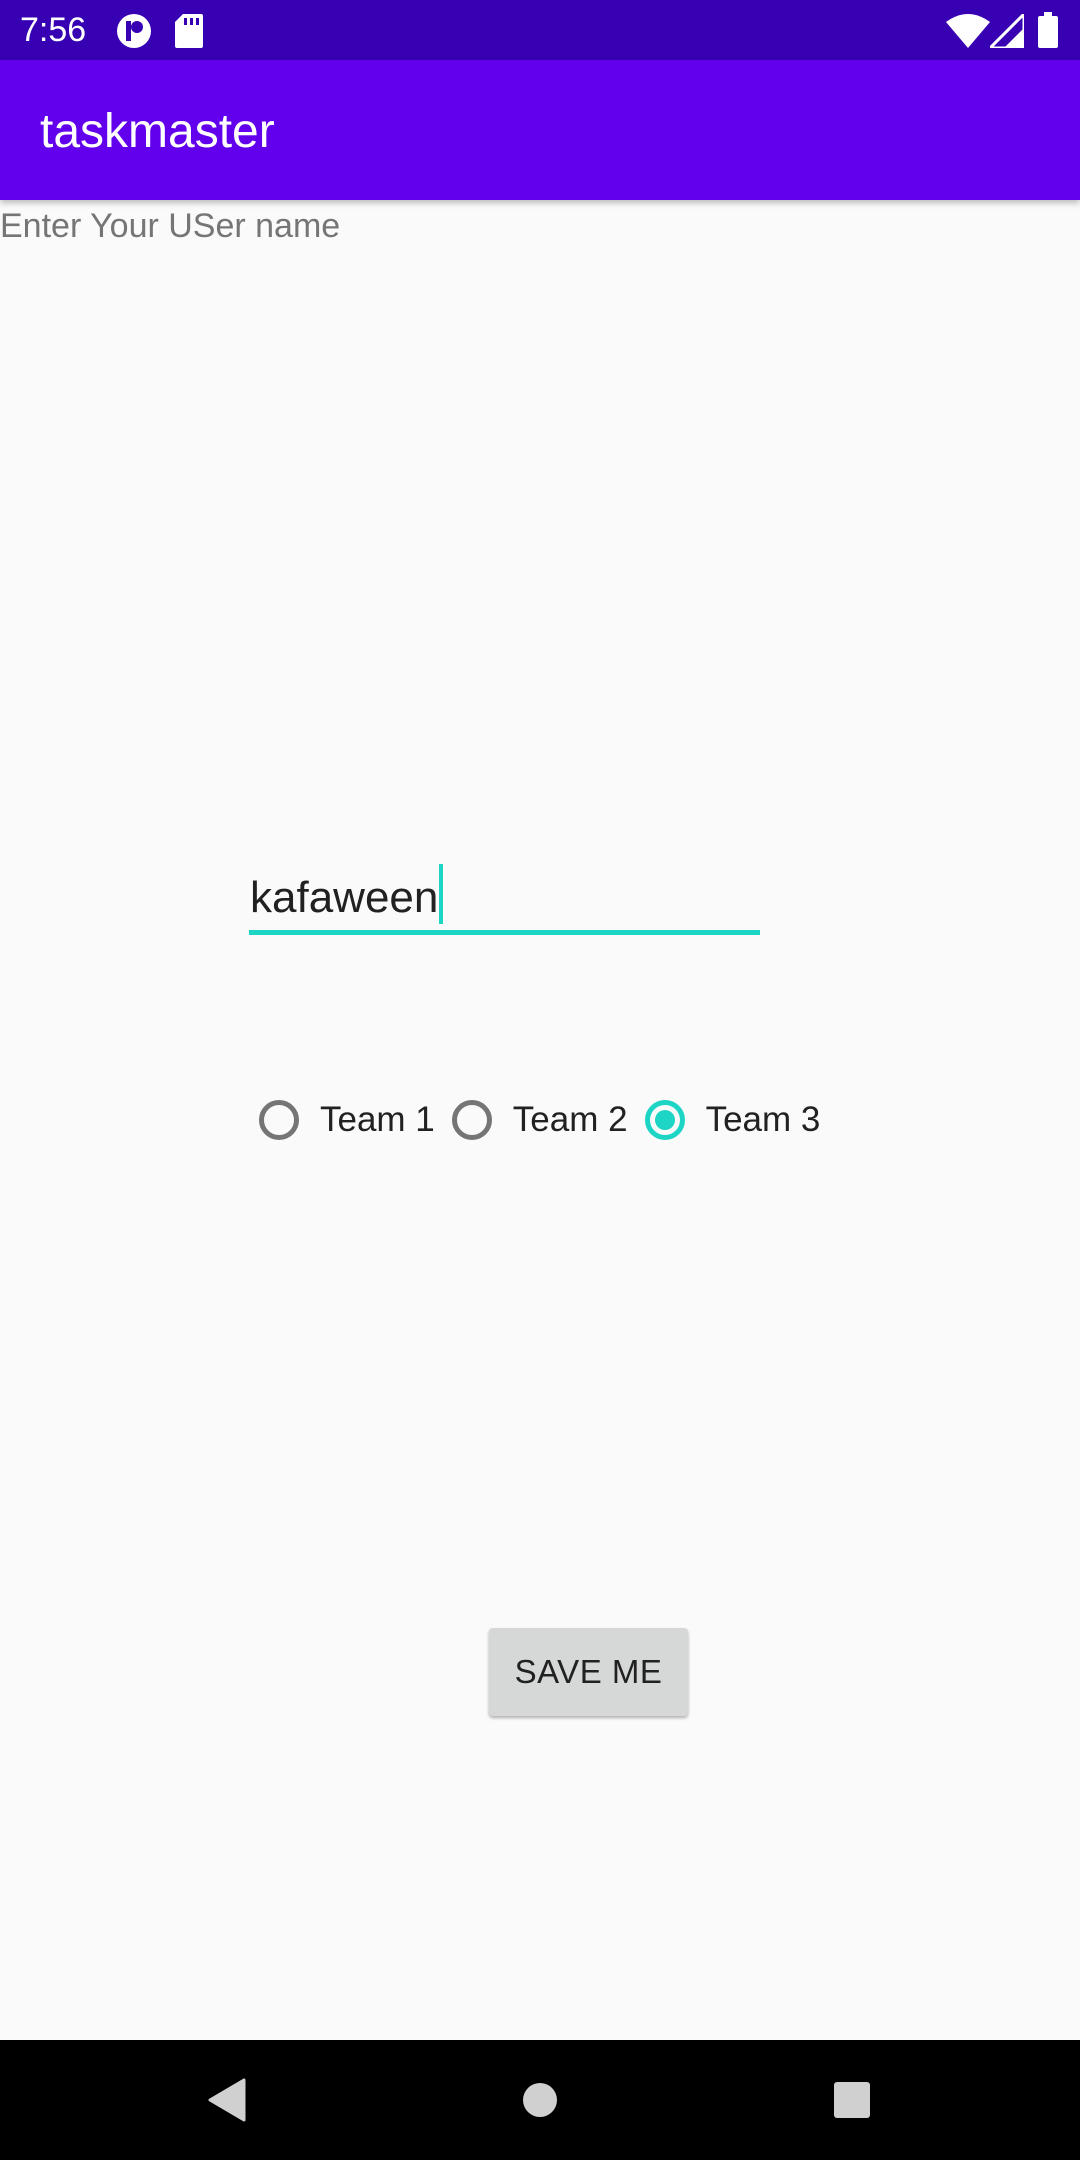 The image size is (1080, 2160). I want to click on radio-team-2: Team 2, so click(538, 1120).